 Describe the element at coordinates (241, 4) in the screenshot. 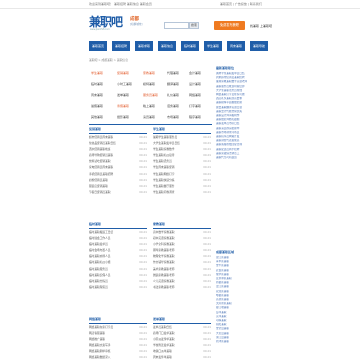

I see `topbar-right-links: 兼职首页 | 广告投放 | 联系我们` at that location.